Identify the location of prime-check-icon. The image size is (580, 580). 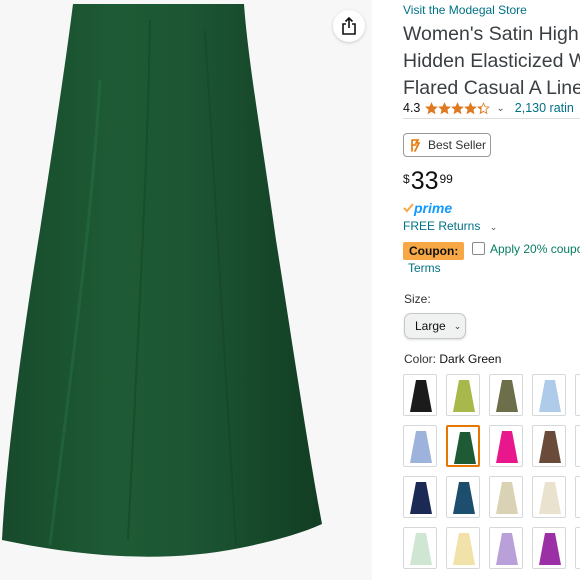
(408, 208).